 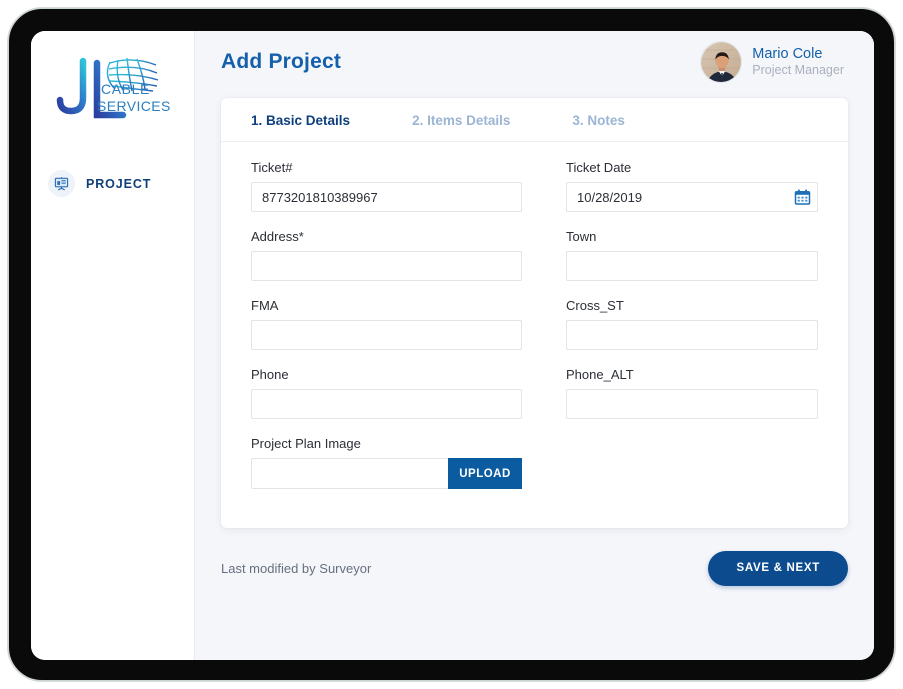 I want to click on sidebar-item-project: PROJECT, so click(x=112, y=183).